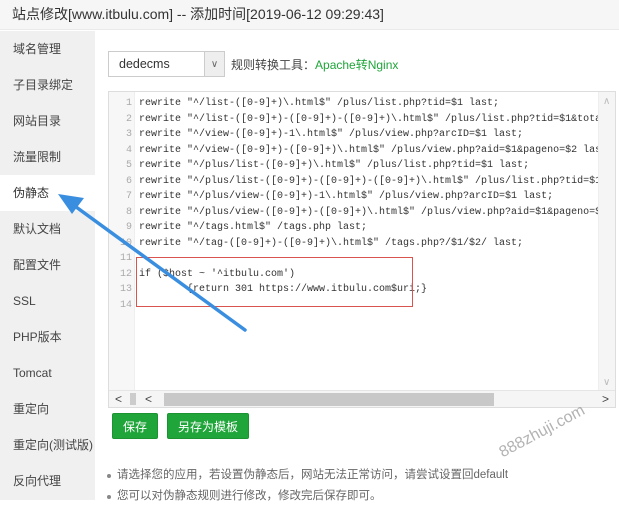 Image resolution: width=619 pixels, height=507 pixels. What do you see at coordinates (47, 373) in the screenshot?
I see `sidebar-item-tomcat: Tomcat` at bounding box center [47, 373].